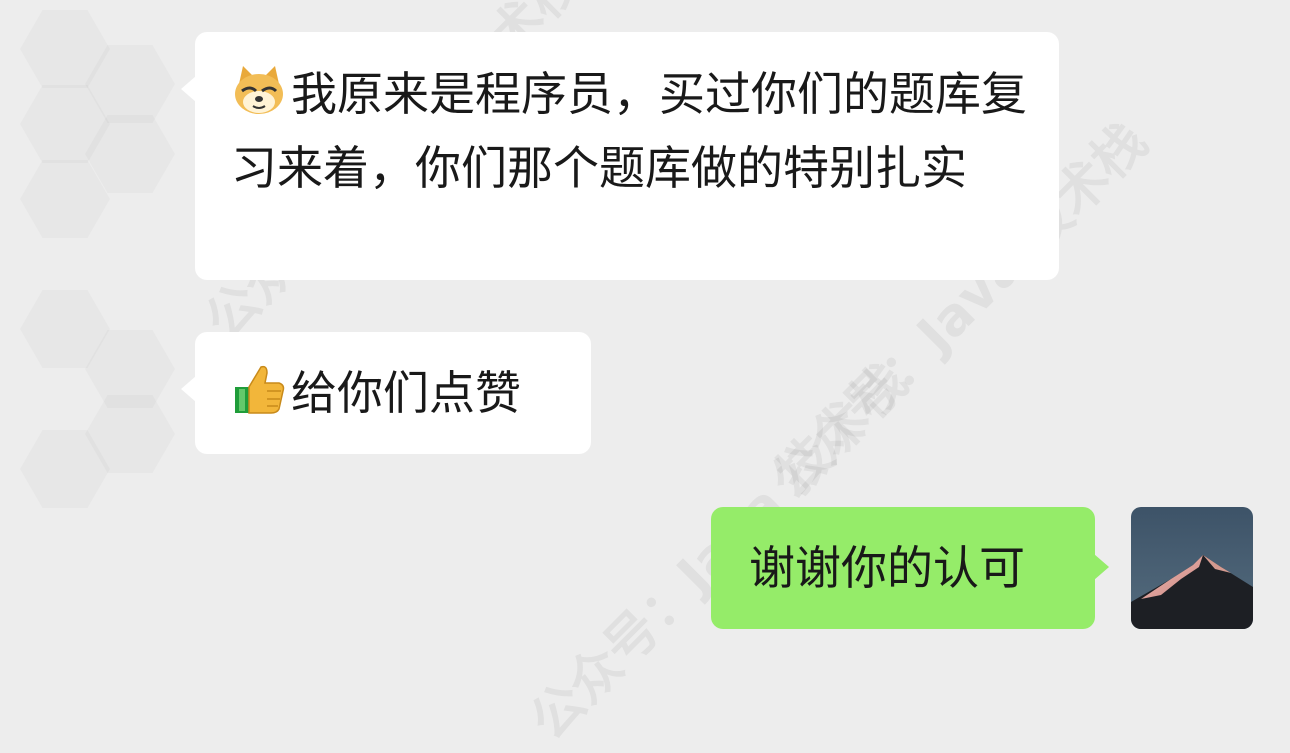 This screenshot has width=1290, height=753. Describe the element at coordinates (887, 568) in the screenshot. I see `message-text-content: 谢谢你的认可` at that location.